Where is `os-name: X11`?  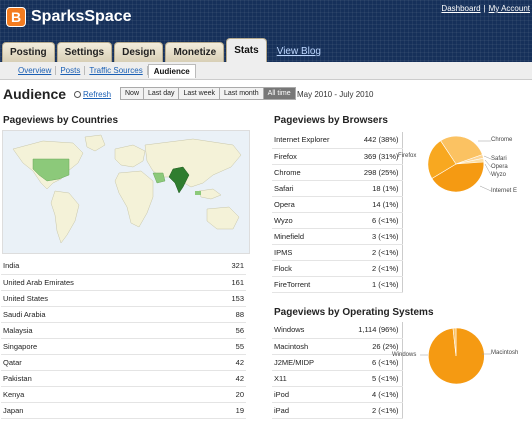
os-name: X11 is located at coordinates (310, 378).